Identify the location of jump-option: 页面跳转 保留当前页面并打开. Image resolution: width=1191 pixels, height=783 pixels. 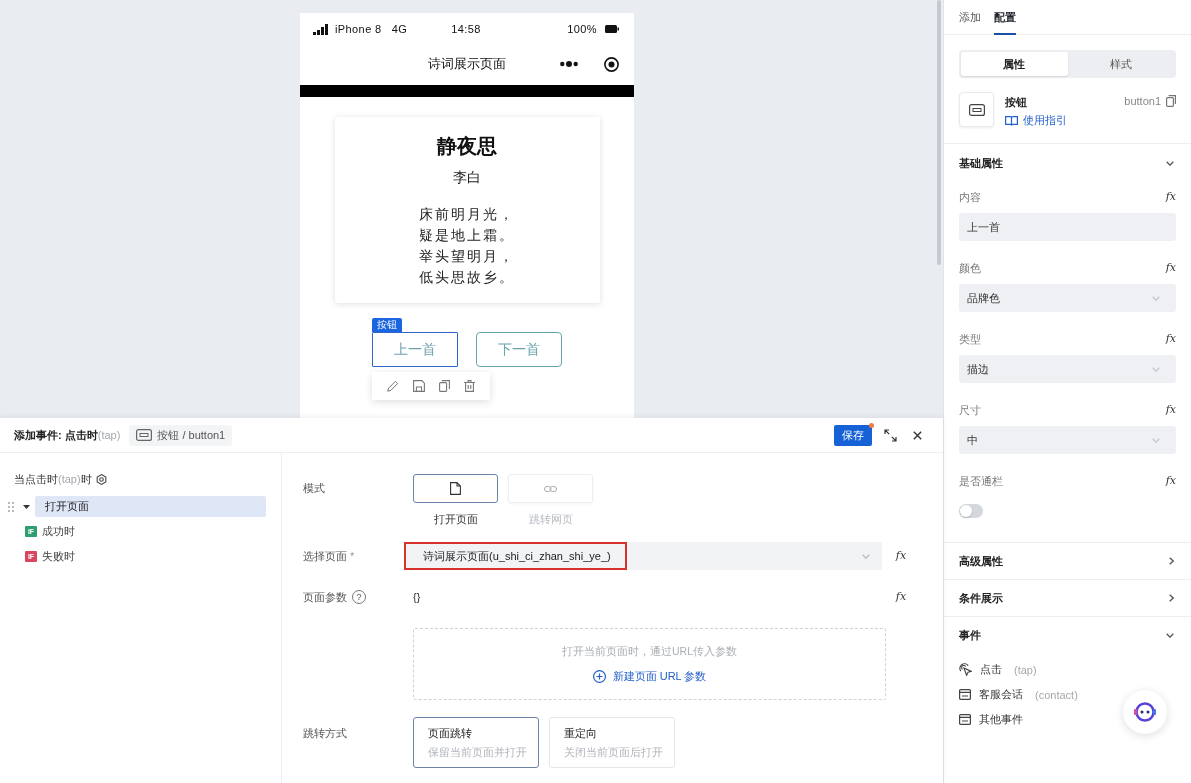
(476, 742).